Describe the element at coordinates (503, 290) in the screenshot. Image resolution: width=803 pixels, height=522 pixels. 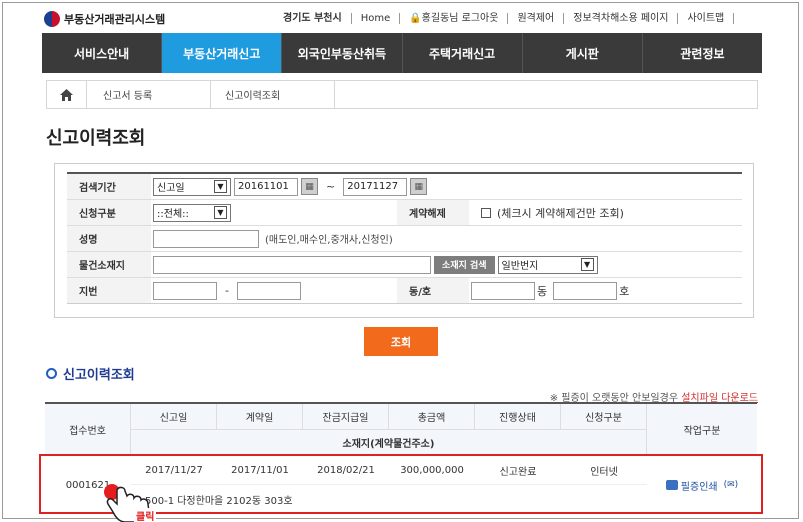
I see `dong-input` at that location.